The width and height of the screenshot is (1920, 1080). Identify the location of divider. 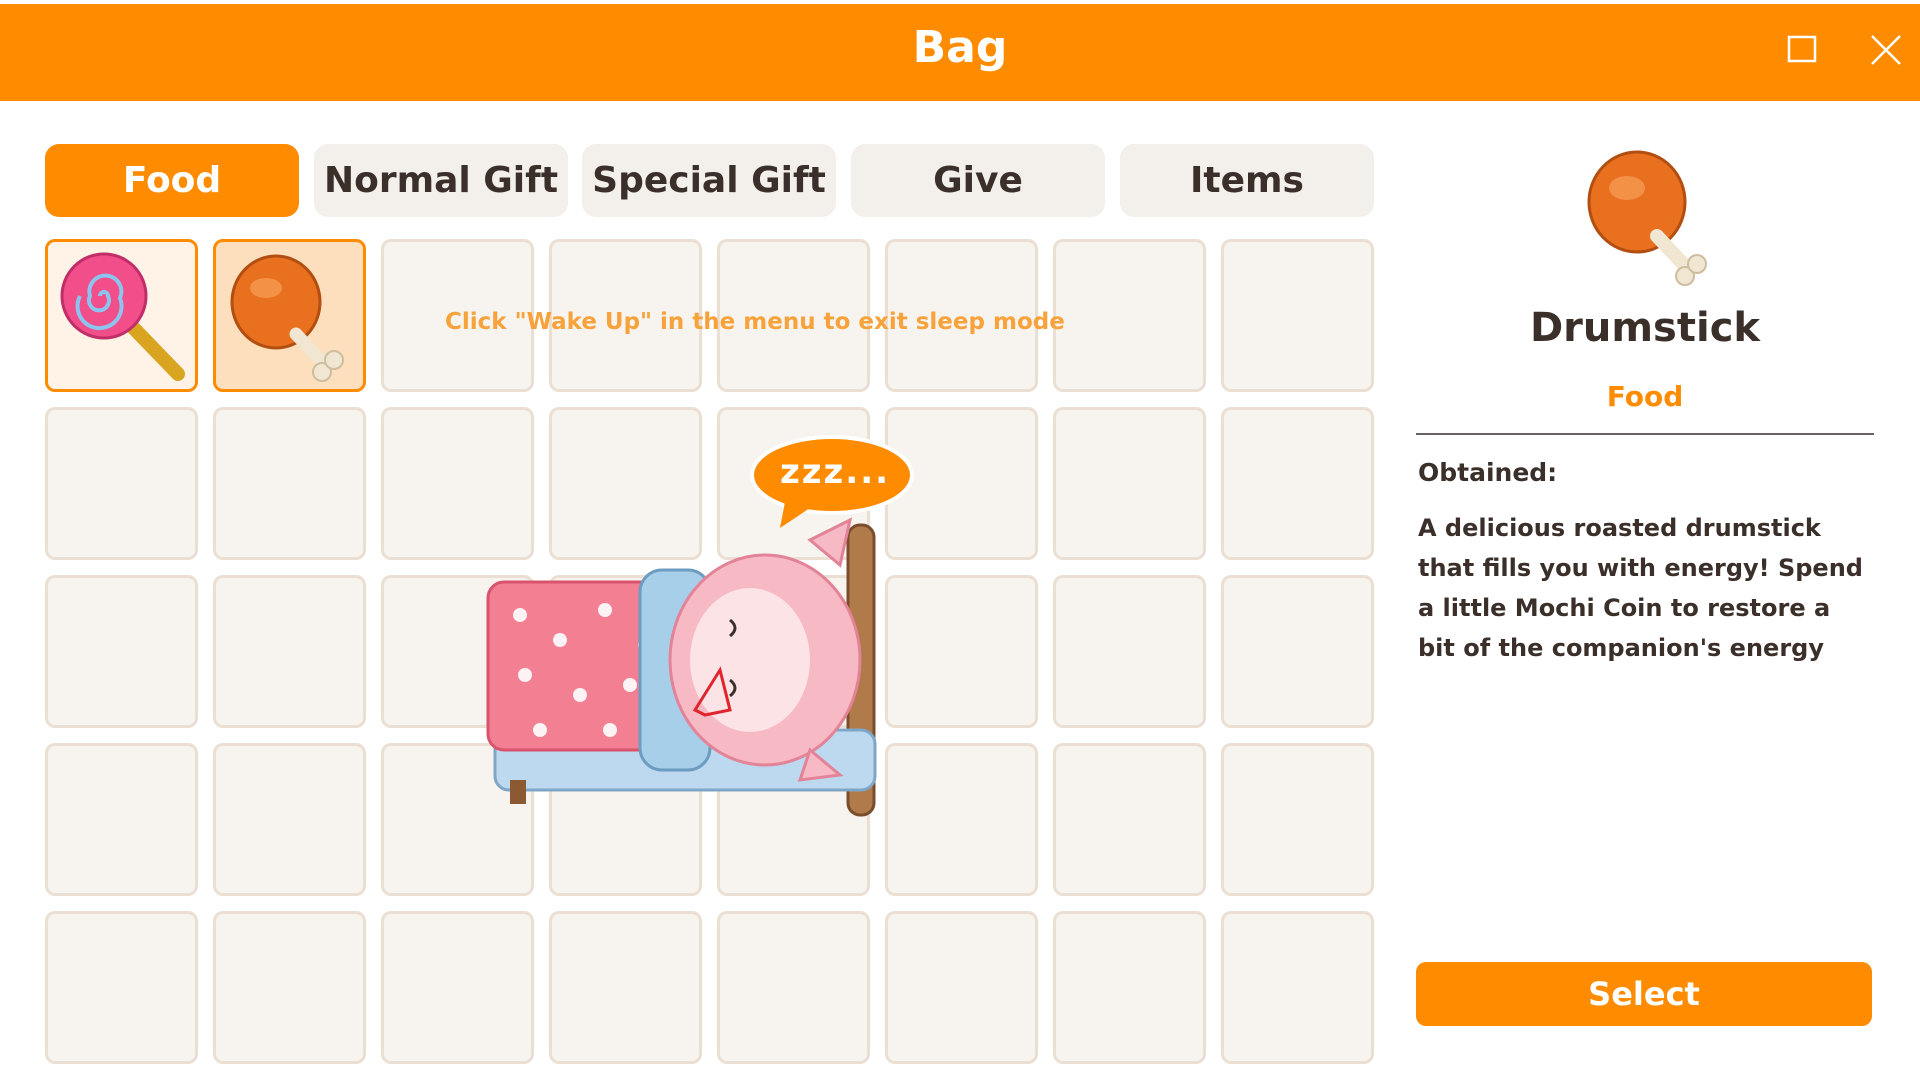
(1645, 434).